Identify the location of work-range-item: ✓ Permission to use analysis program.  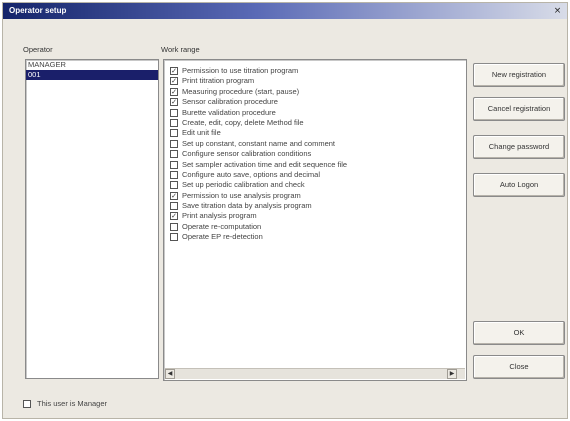
(315, 196).